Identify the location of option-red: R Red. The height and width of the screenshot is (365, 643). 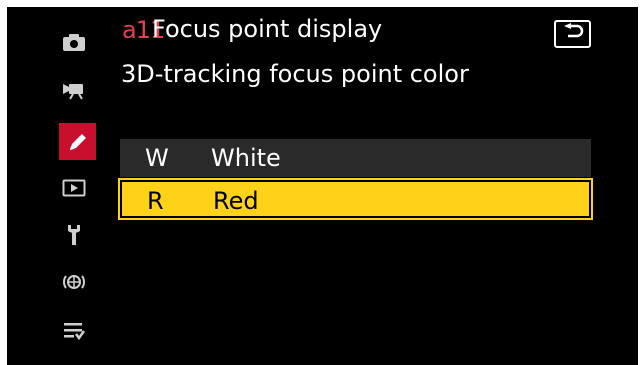
(355, 199).